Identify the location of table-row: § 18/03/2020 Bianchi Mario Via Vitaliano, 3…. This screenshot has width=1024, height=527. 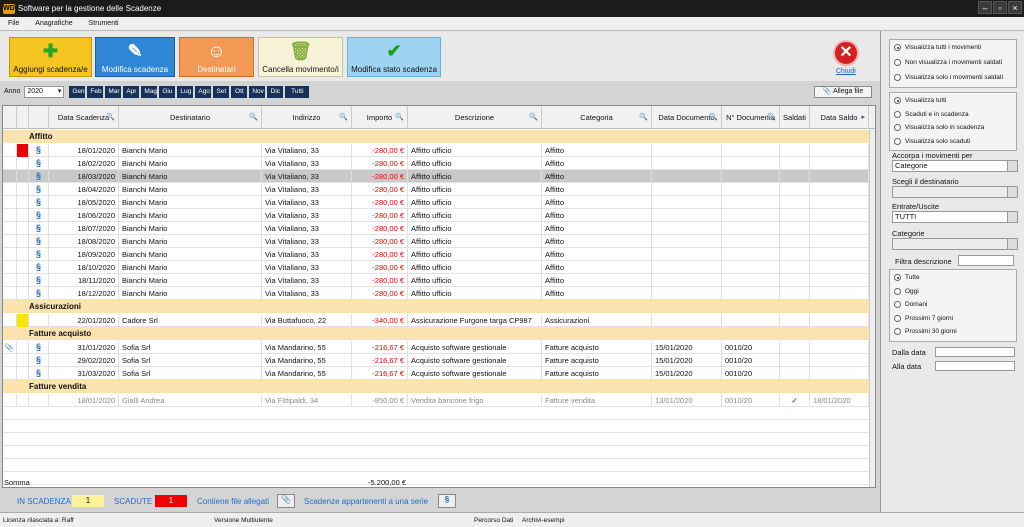
(436, 176).